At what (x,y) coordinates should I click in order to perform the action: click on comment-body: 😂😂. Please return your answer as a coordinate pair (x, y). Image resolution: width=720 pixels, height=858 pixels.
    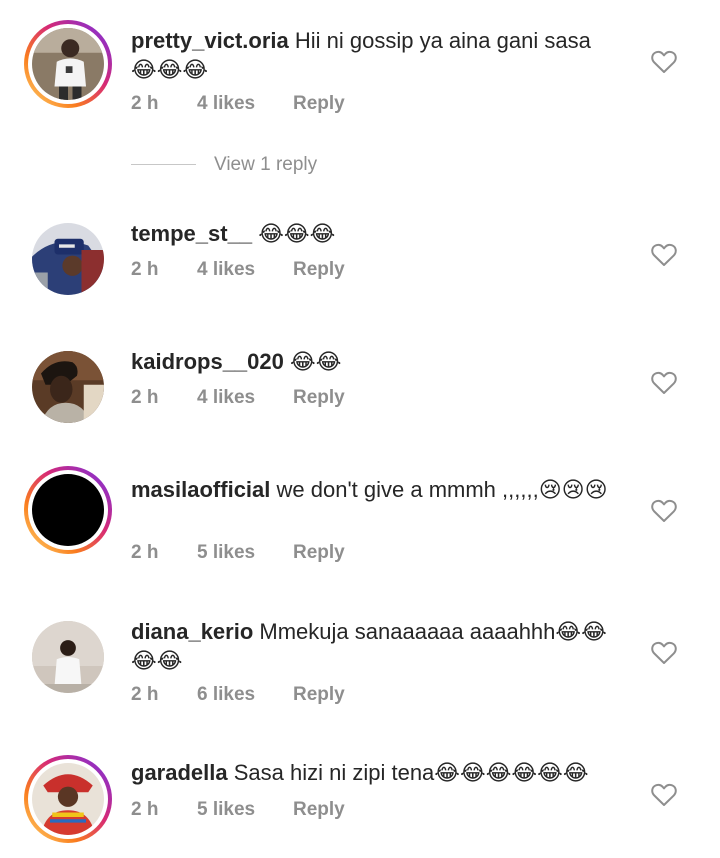
    Looking at the image, I should click on (316, 361).